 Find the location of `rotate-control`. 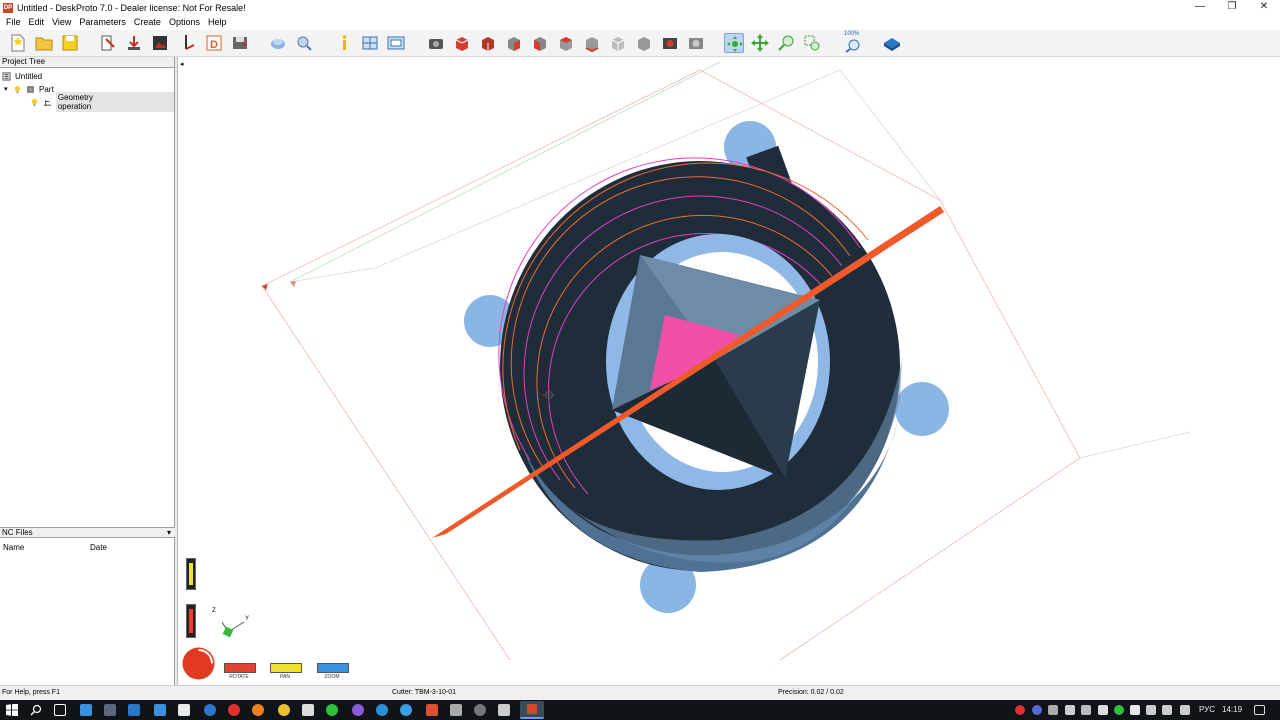

rotate-control is located at coordinates (240, 668).